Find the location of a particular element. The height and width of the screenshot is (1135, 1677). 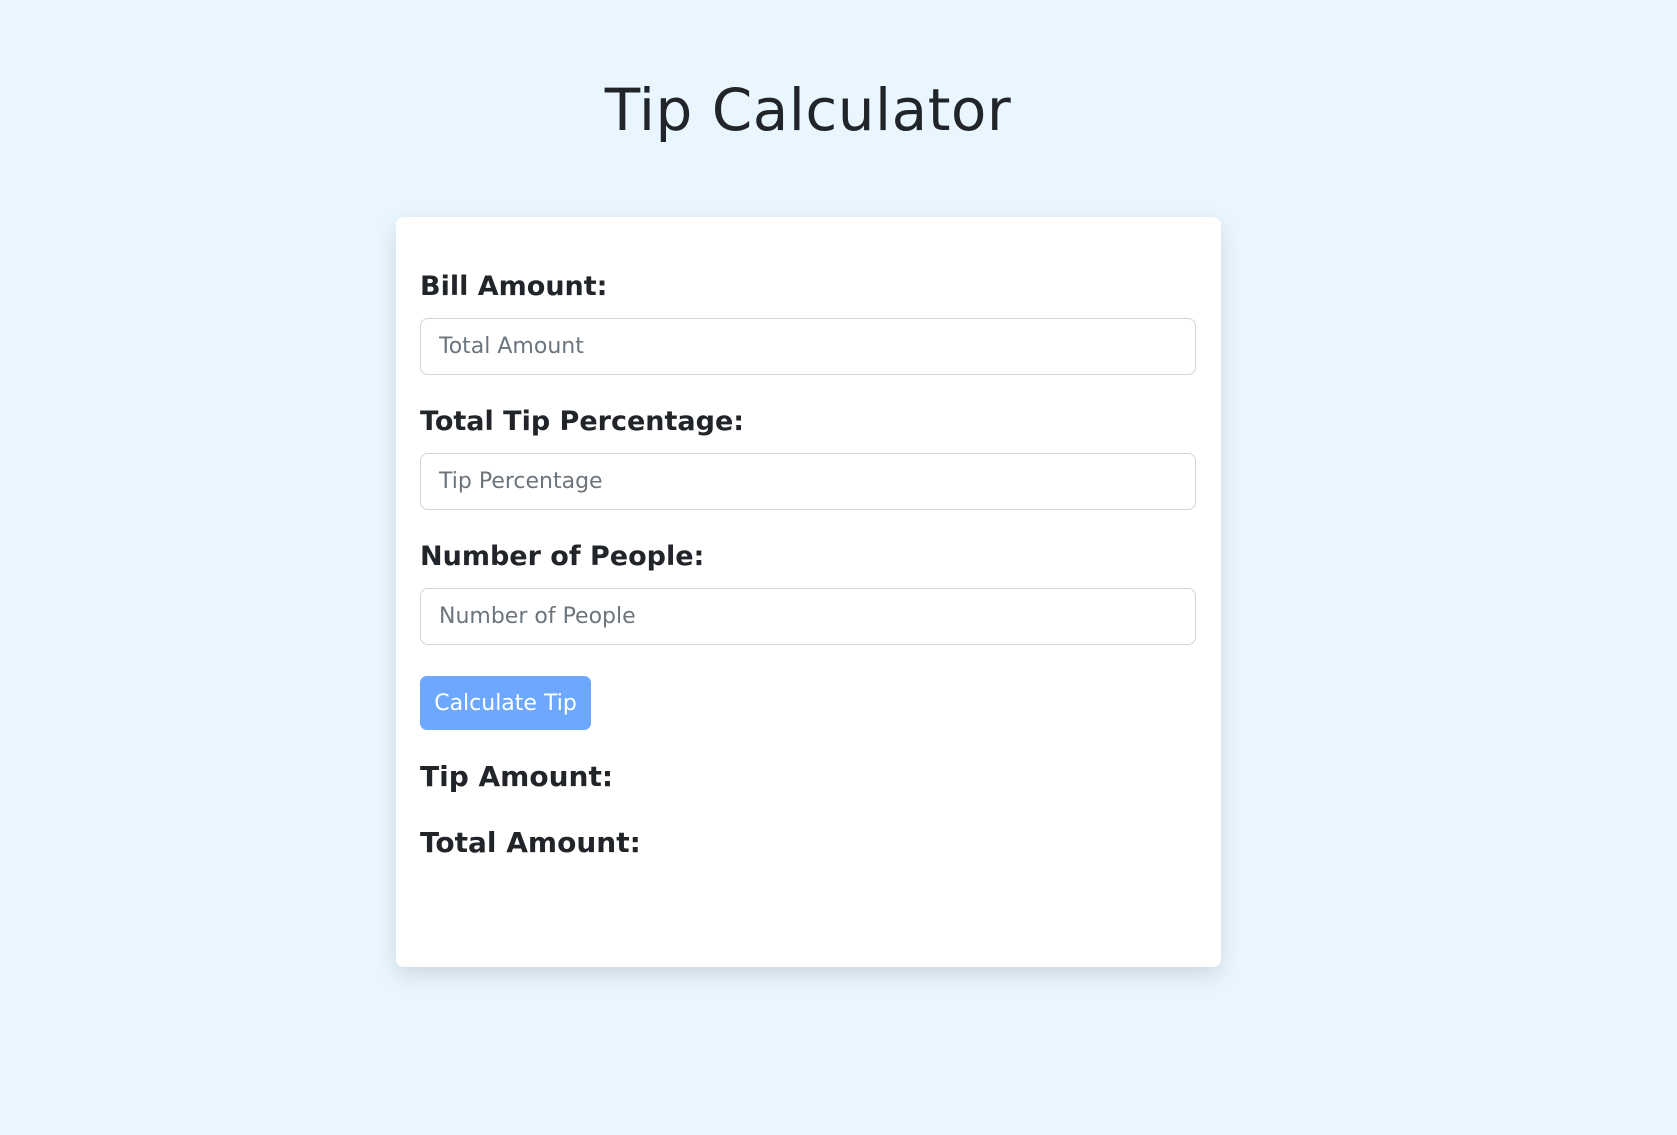

total-amount-label: Total Amount: is located at coordinates (530, 842).